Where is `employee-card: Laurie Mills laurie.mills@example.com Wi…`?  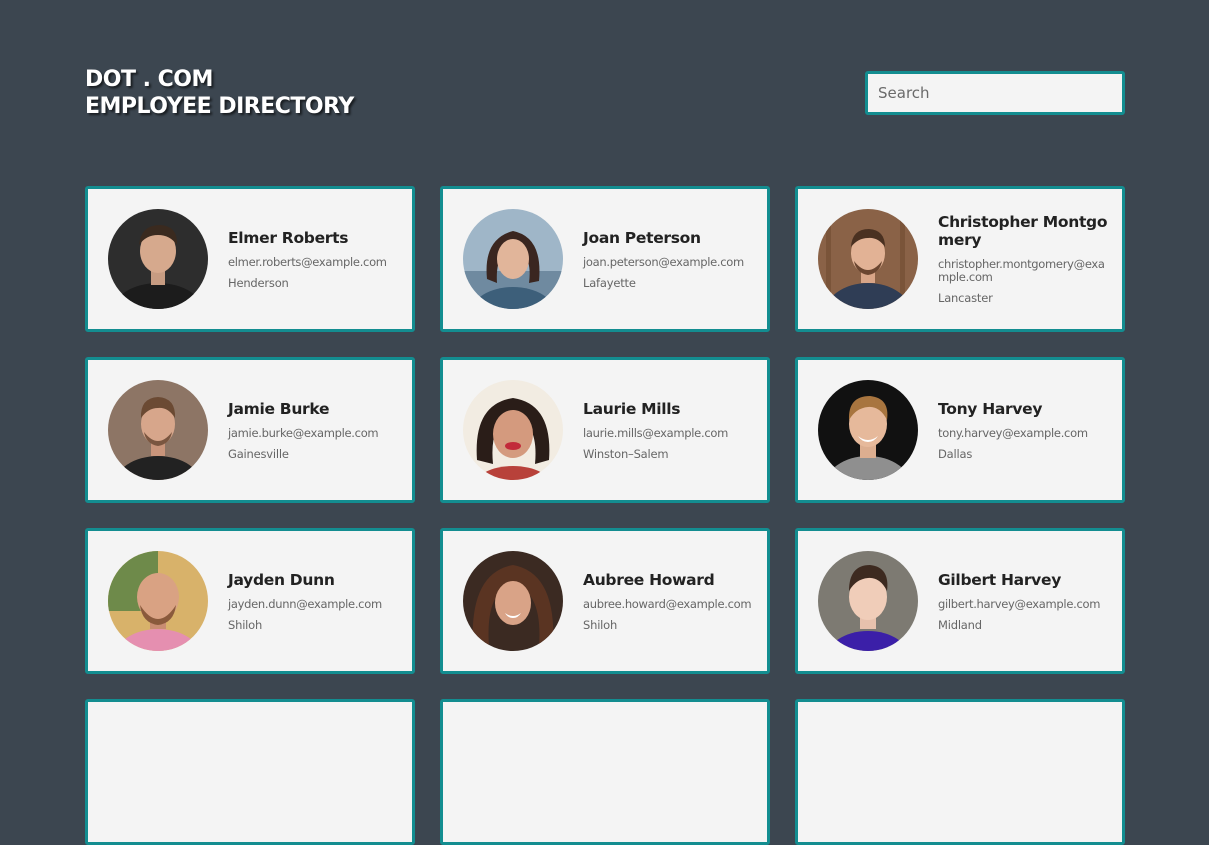
employee-card: Laurie Mills laurie.mills@example.com Wi… is located at coordinates (605, 430).